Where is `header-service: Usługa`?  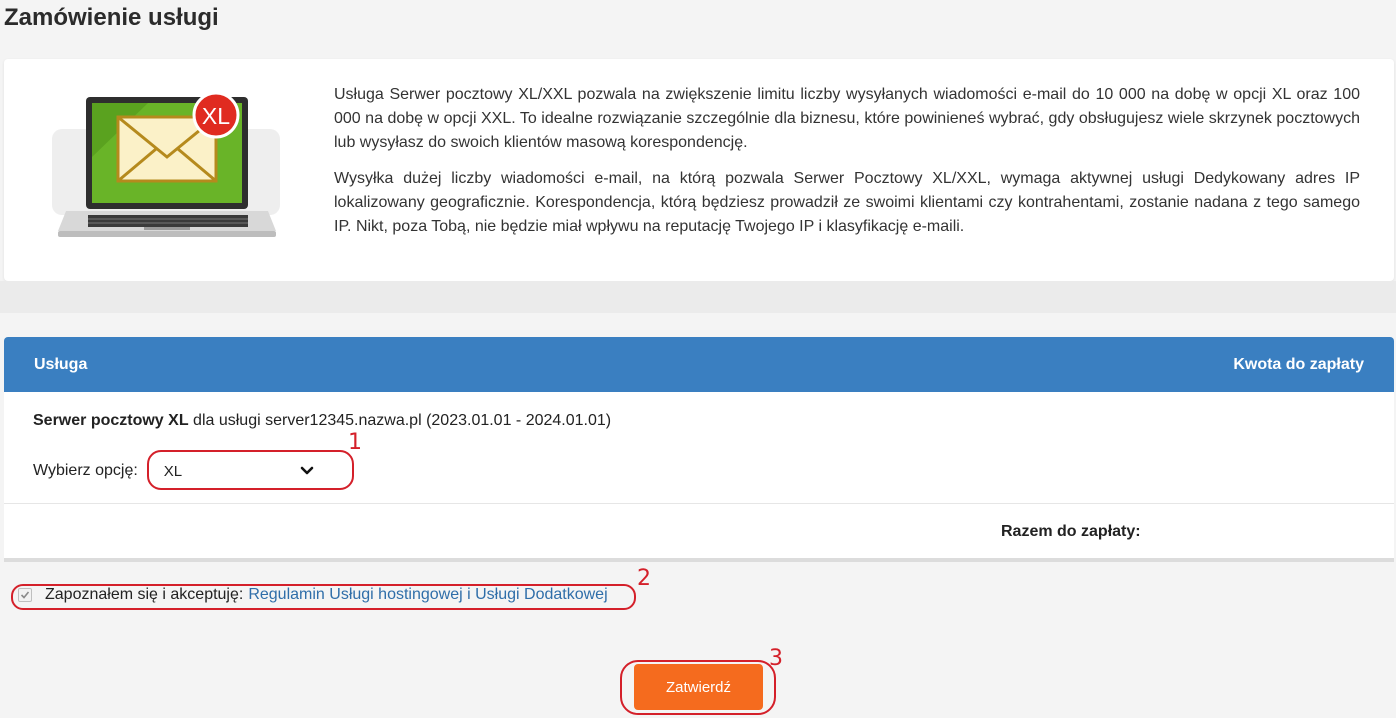 header-service: Usługa is located at coordinates (61, 364).